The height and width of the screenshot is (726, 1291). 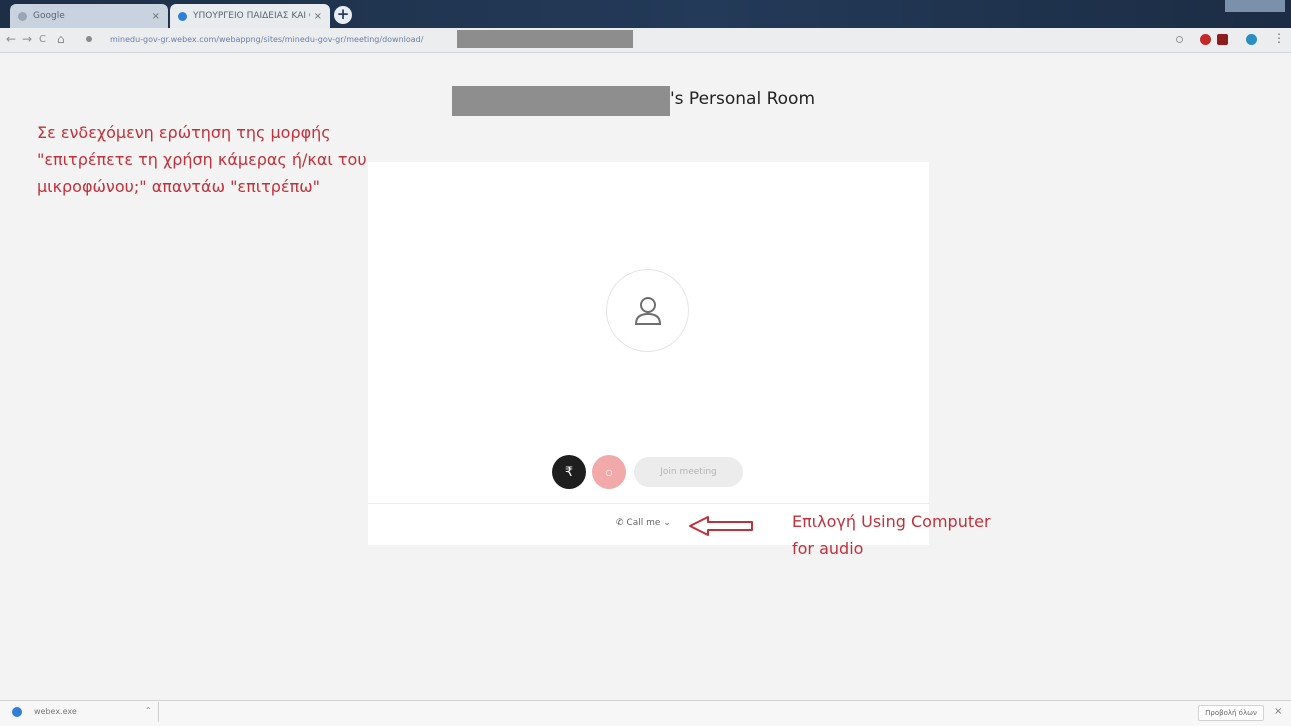 I want to click on close-download-bar-icon: ×, so click(x=1278, y=711).